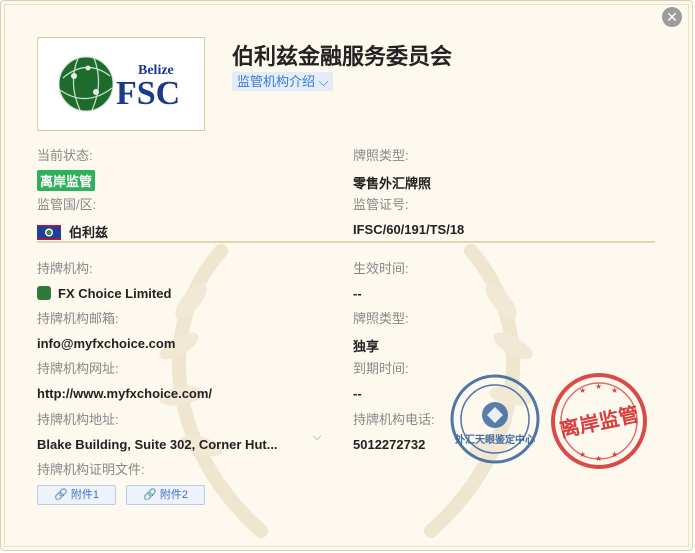 This screenshot has height=553, width=695. What do you see at coordinates (381, 331) in the screenshot?
I see `license-type2-field: 牌照类型: 独享` at bounding box center [381, 331].